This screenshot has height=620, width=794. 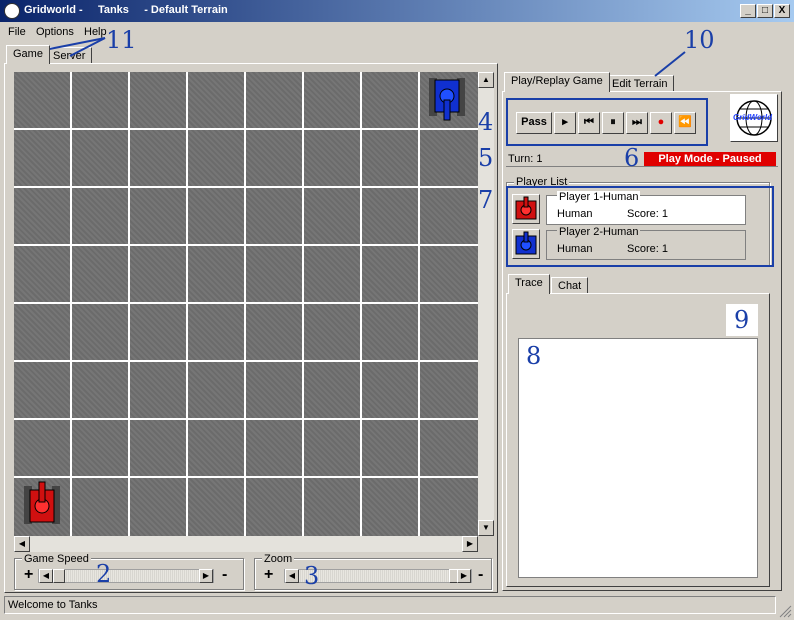 What do you see at coordinates (699, 40) in the screenshot?
I see `annotation-10: 10` at bounding box center [699, 40].